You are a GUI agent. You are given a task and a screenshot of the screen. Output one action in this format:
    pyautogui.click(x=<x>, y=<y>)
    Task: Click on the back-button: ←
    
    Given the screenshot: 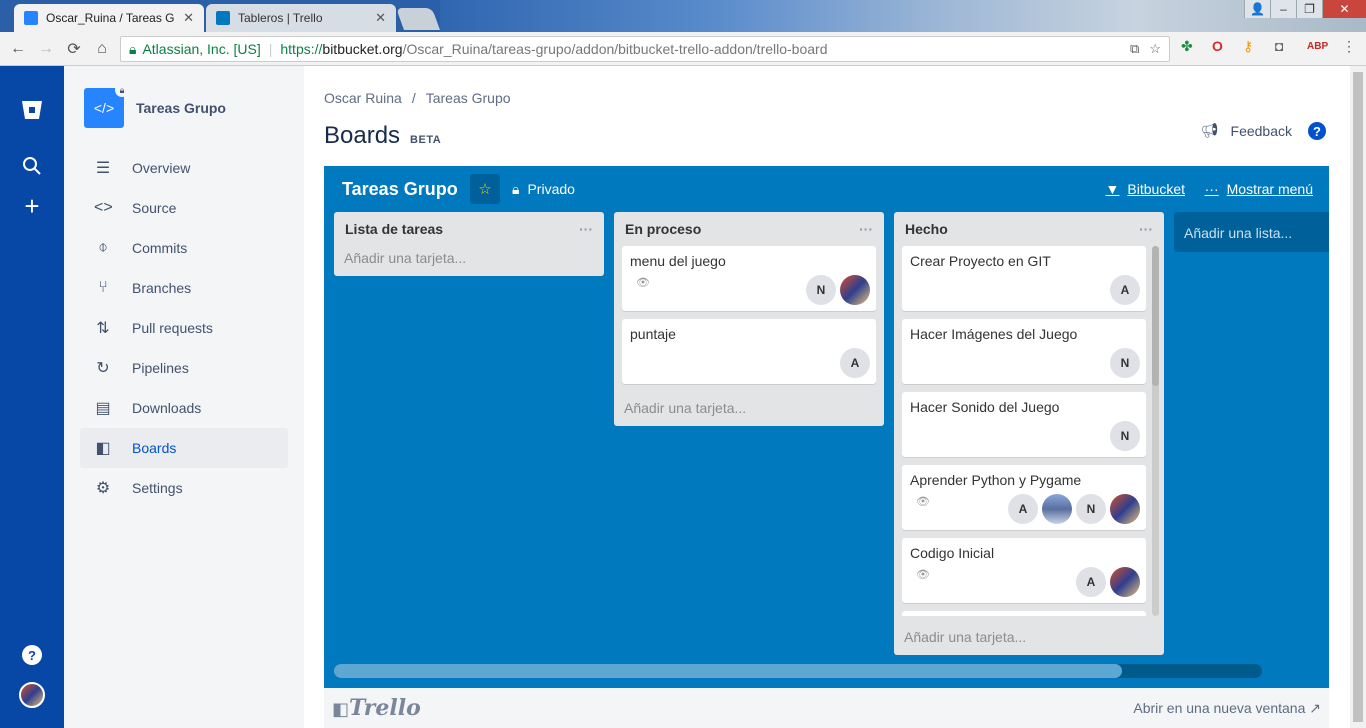 What is the action you would take?
    pyautogui.click(x=18, y=49)
    